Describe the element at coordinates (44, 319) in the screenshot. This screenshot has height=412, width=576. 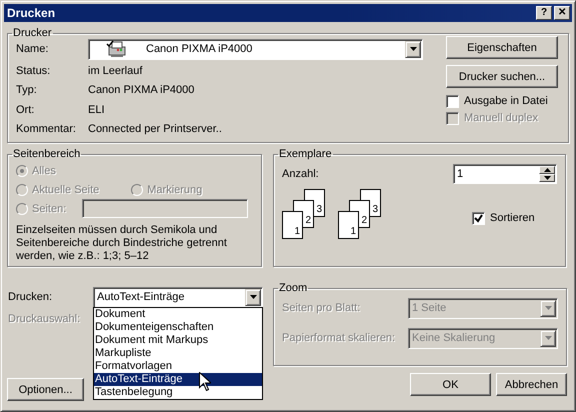
I see `field-label: Druckauswahl:` at that location.